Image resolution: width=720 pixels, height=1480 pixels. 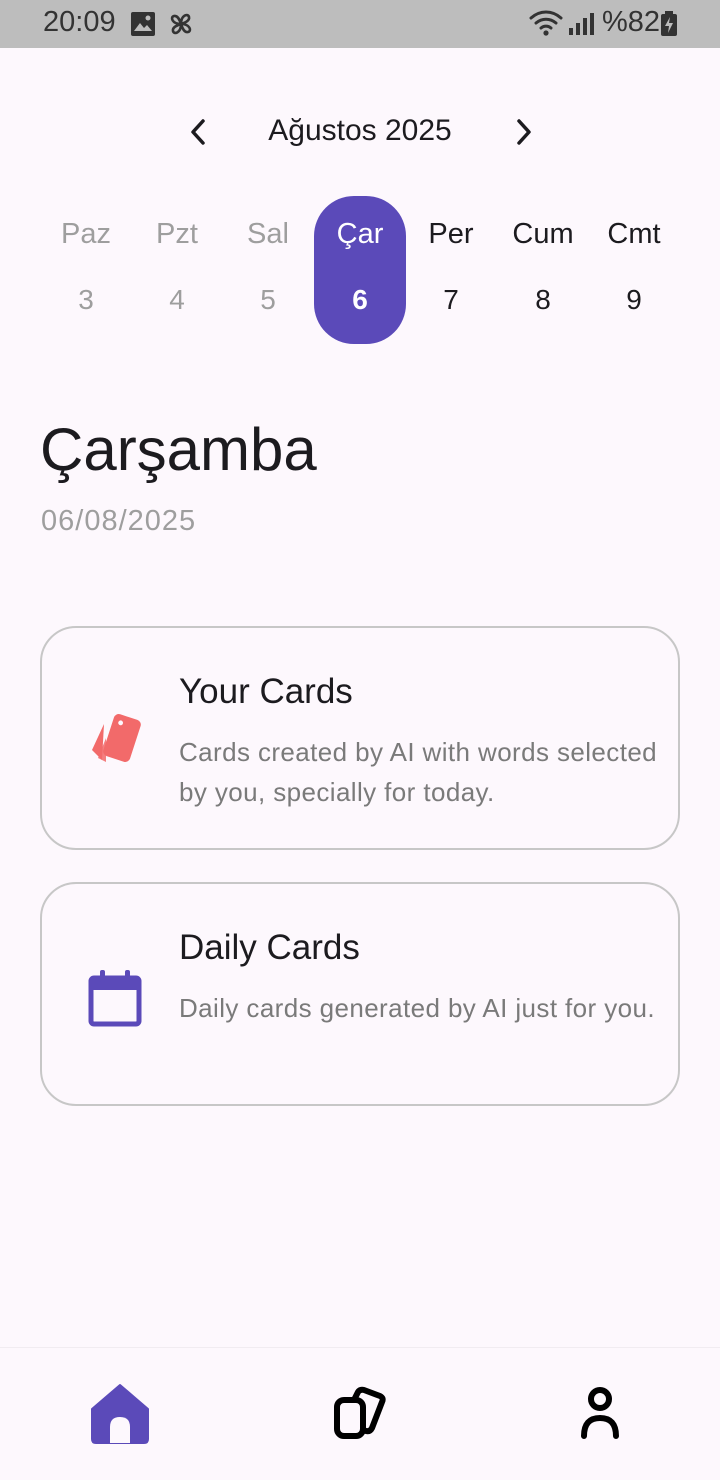 I want to click on bottom-navigation, so click(x=360, y=1414).